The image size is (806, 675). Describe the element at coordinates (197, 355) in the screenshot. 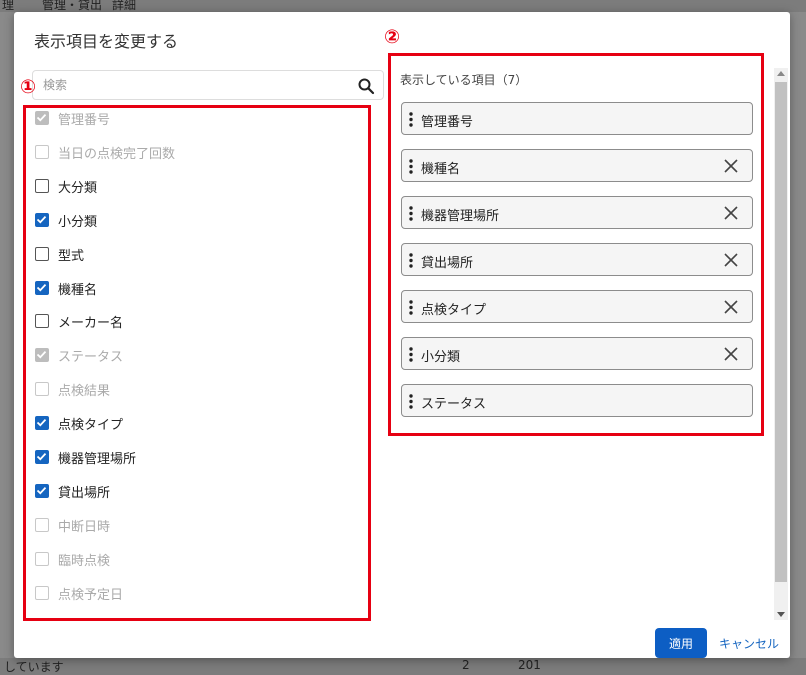

I see `column-checkbox-row: ステータス` at that location.